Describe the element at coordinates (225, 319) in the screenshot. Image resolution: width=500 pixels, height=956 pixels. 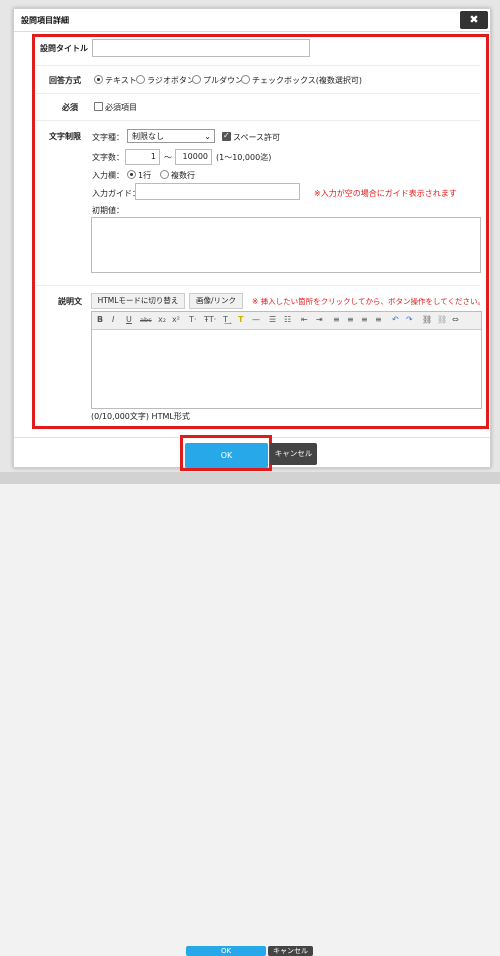
I see `text-format-icon: T͢` at that location.